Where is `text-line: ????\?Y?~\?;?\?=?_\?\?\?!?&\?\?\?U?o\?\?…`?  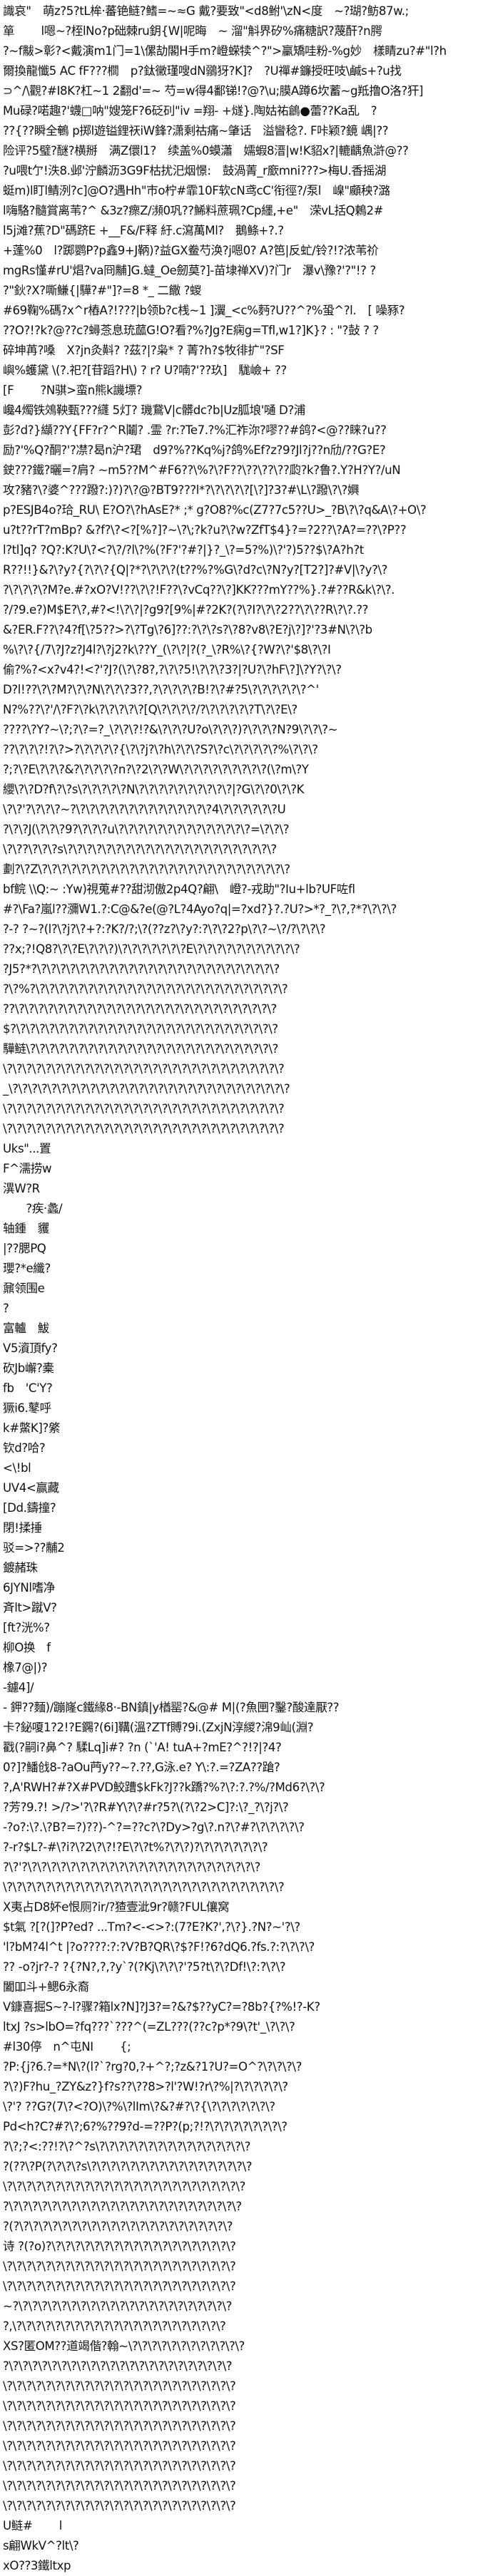
text-line: ????\?Y?~\?;?\?=?_\?\?\?!?&\?\?\?U?o\?\?… is located at coordinates (170, 729).